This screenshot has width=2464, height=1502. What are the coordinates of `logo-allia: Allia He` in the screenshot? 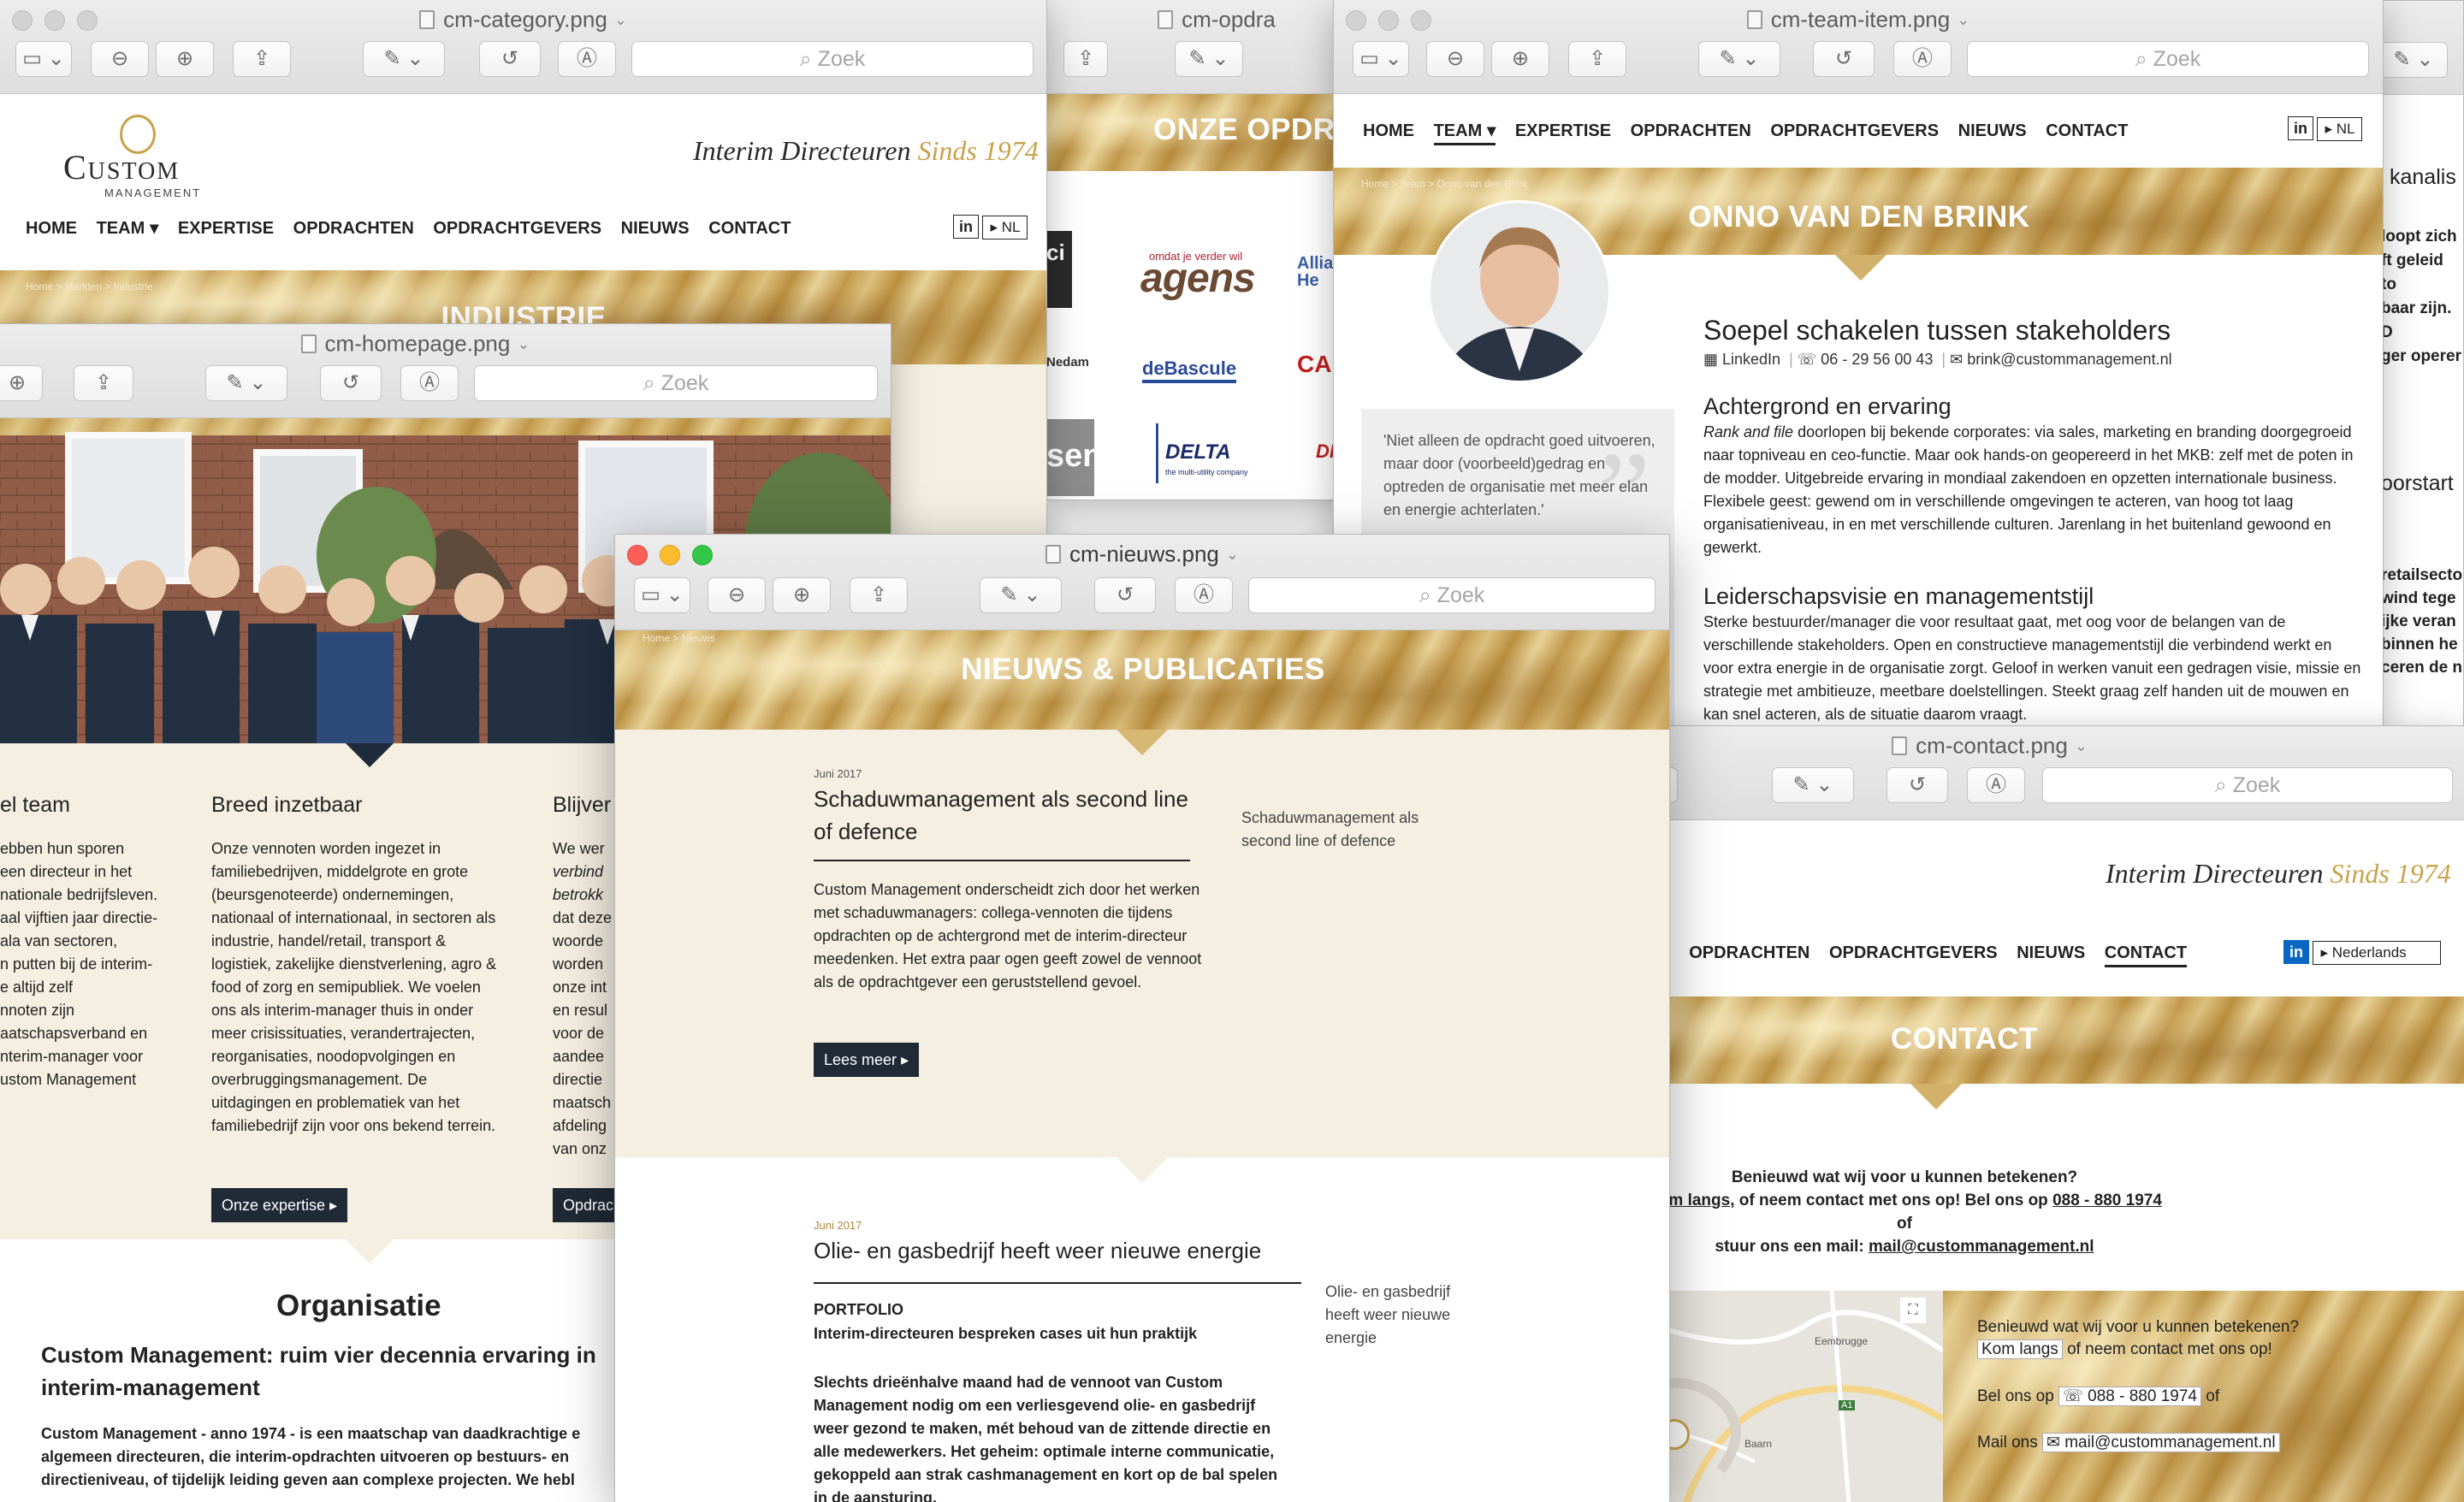 It's located at (1315, 272).